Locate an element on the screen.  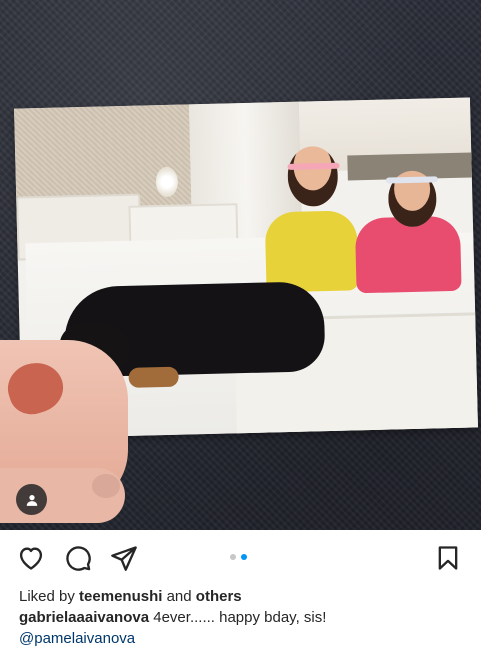
photo-girl-pink is located at coordinates (408, 254).